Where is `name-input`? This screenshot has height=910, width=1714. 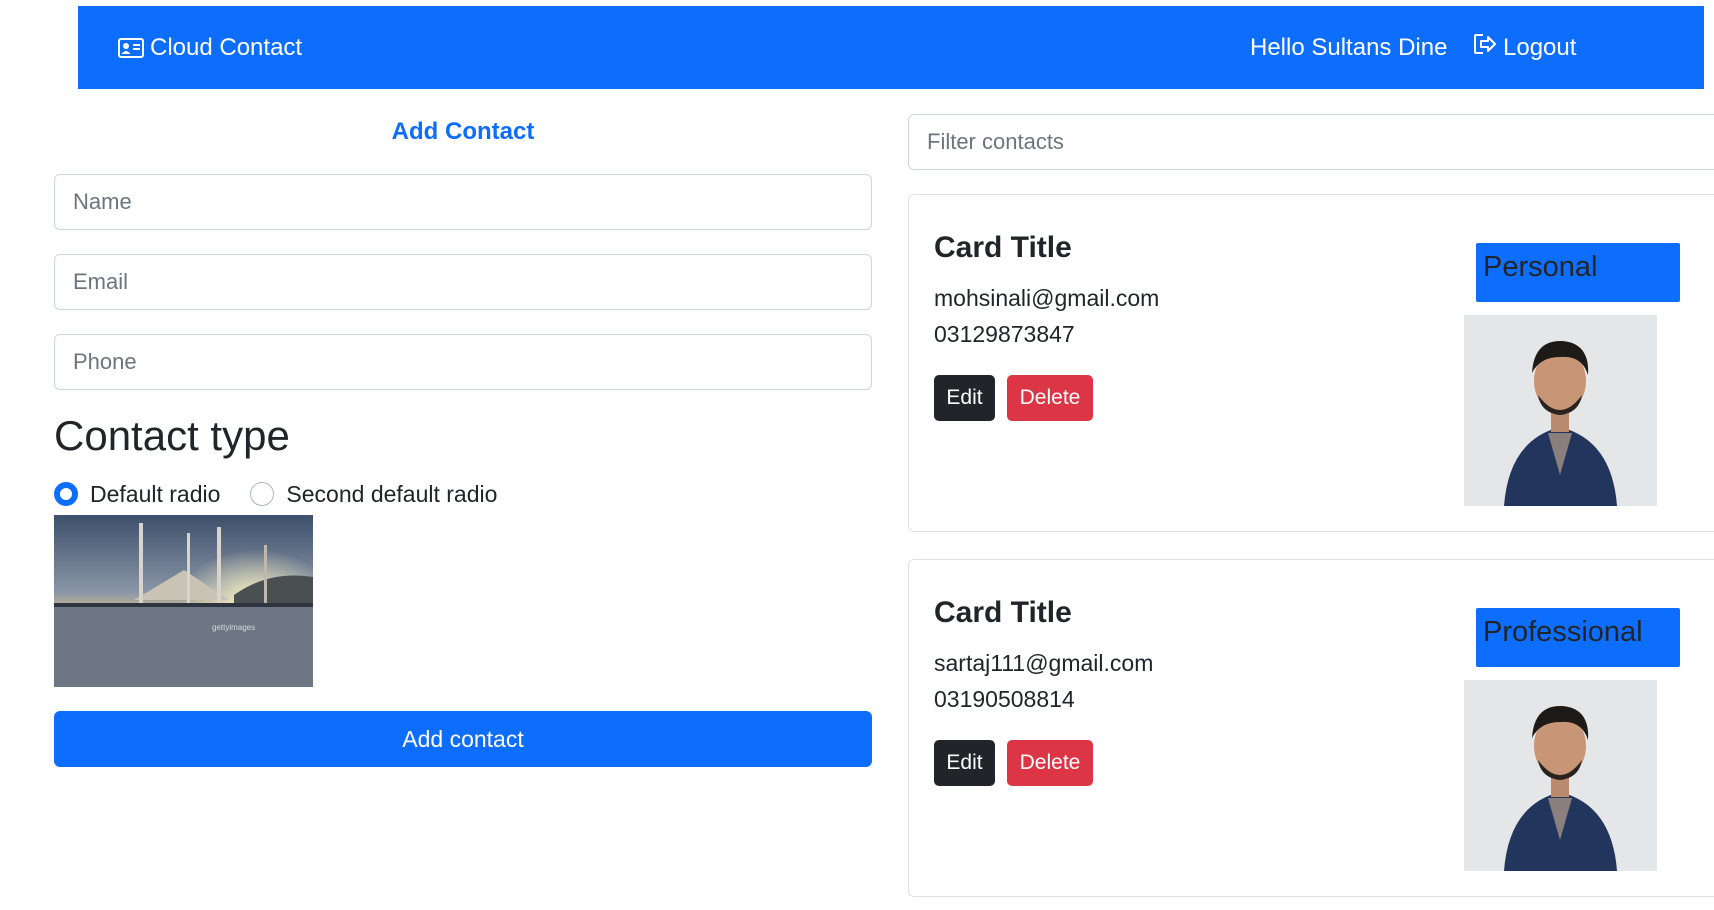 name-input is located at coordinates (463, 202).